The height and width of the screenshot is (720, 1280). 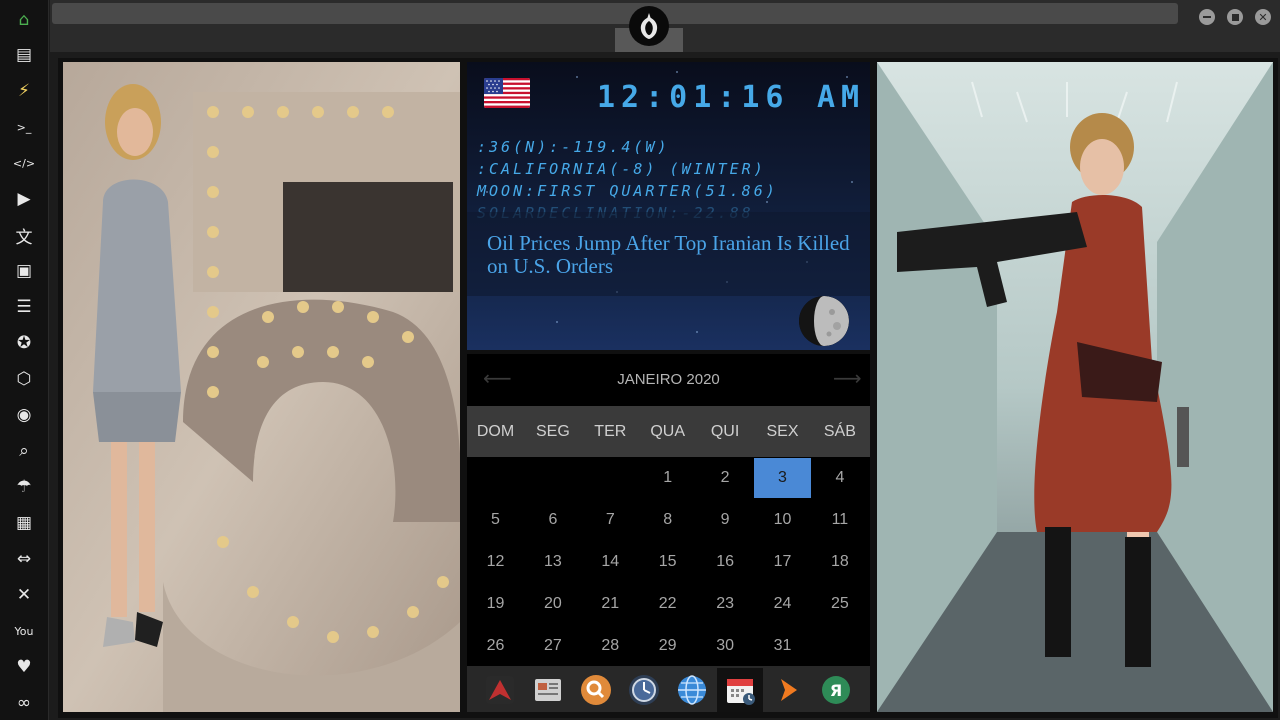 I want to click on calendar-day: 20, so click(x=552, y=604).